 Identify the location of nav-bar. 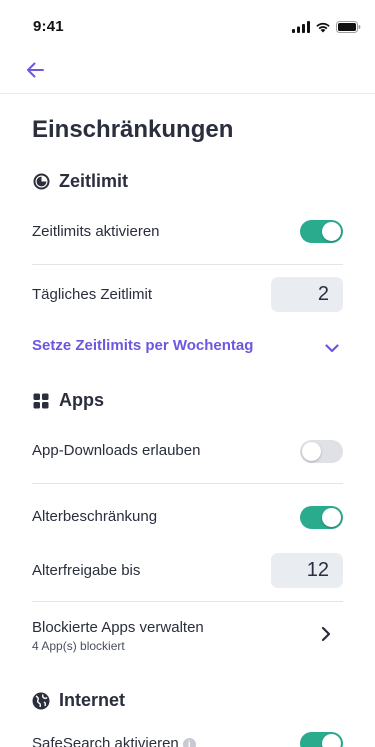
(187, 72).